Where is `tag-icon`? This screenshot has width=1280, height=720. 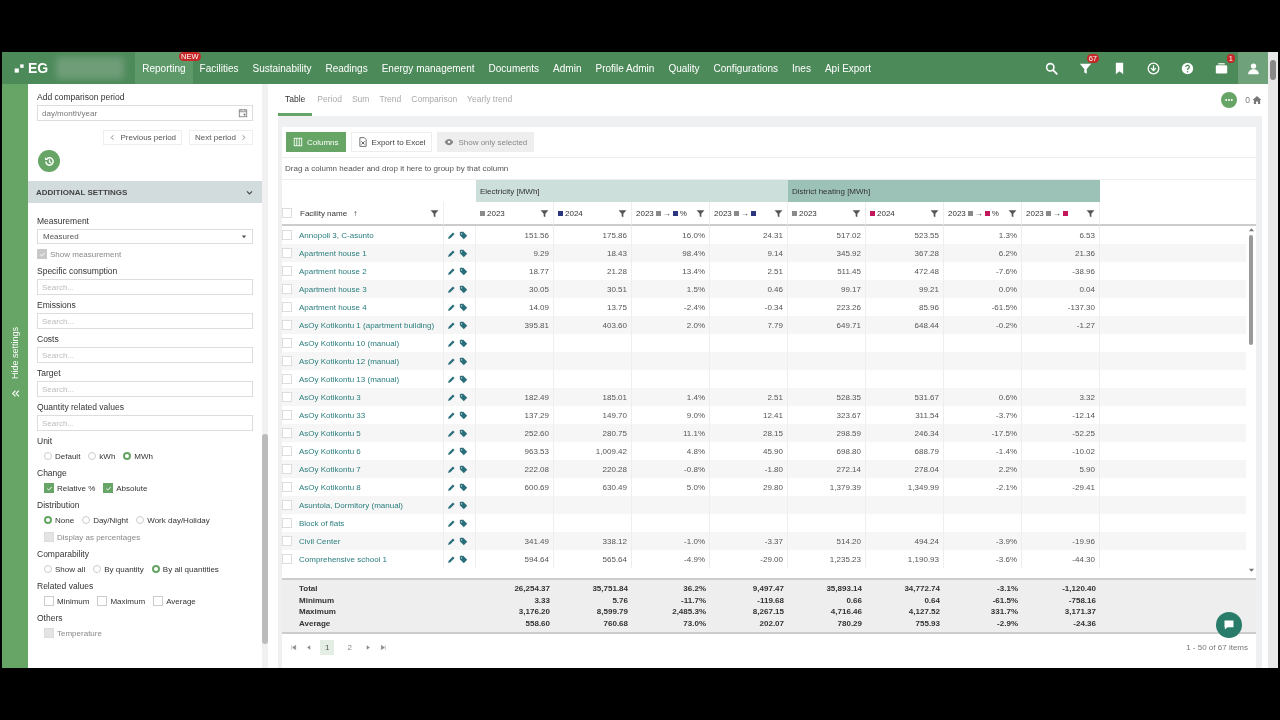
tag-icon is located at coordinates (463, 433).